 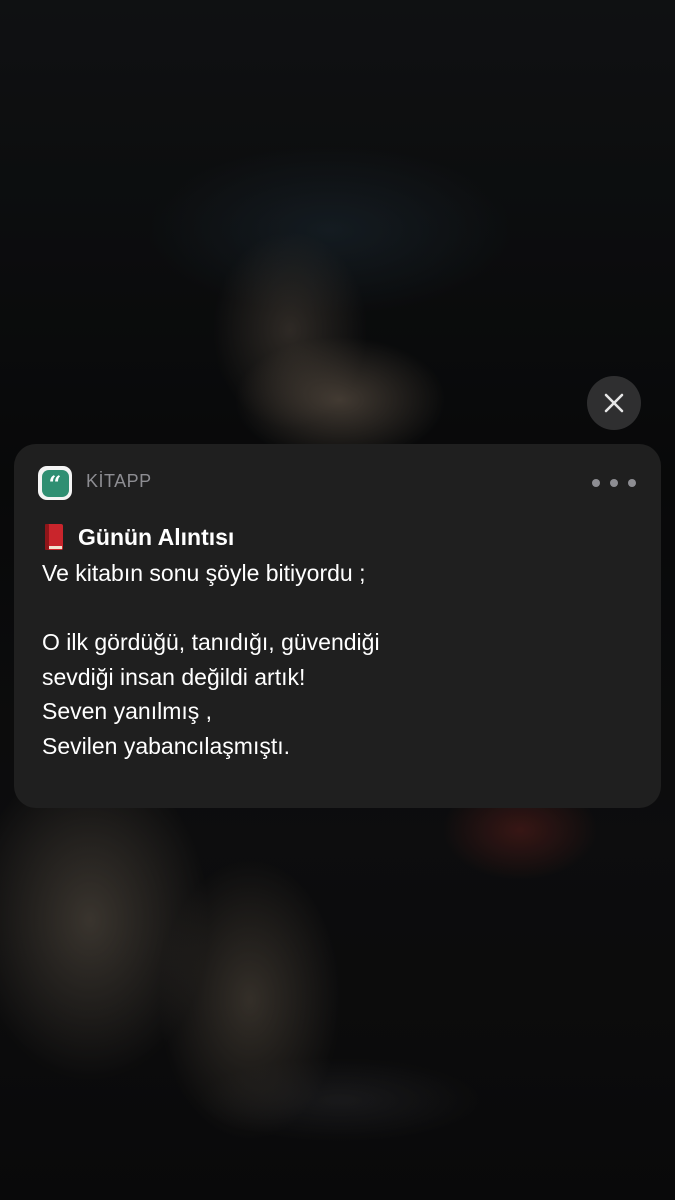 I want to click on app-name: KİTAPP, so click(x=119, y=481).